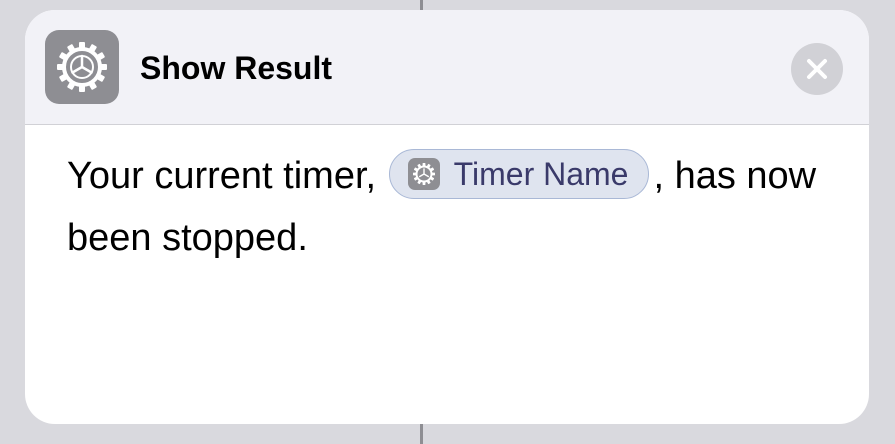  I want to click on flow-connector-bottom, so click(421, 434).